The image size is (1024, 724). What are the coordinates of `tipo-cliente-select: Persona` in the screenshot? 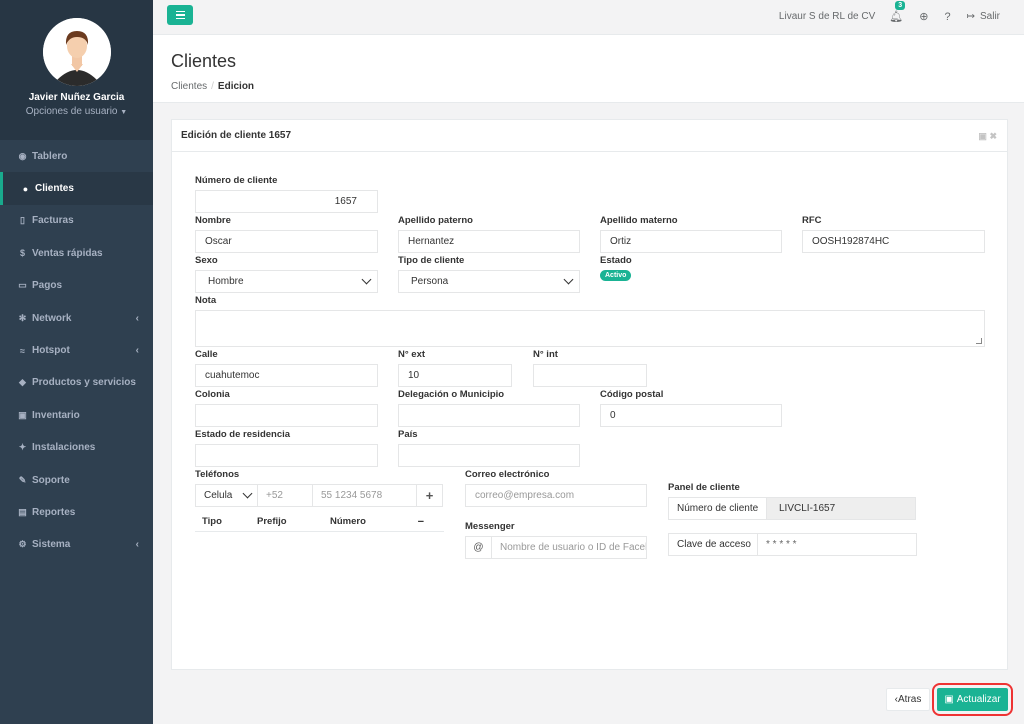 It's located at (489, 281).